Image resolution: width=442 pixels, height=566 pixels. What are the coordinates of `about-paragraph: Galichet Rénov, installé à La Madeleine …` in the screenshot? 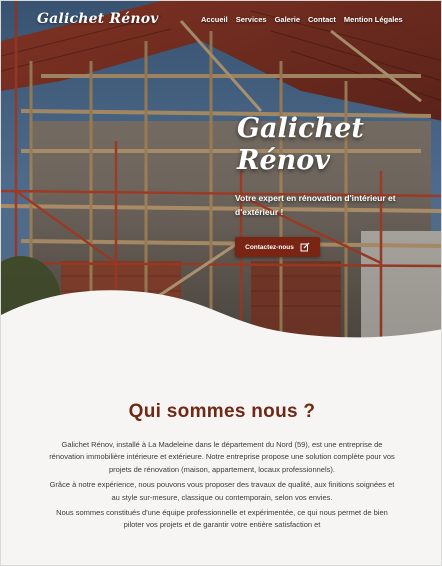 It's located at (222, 457).